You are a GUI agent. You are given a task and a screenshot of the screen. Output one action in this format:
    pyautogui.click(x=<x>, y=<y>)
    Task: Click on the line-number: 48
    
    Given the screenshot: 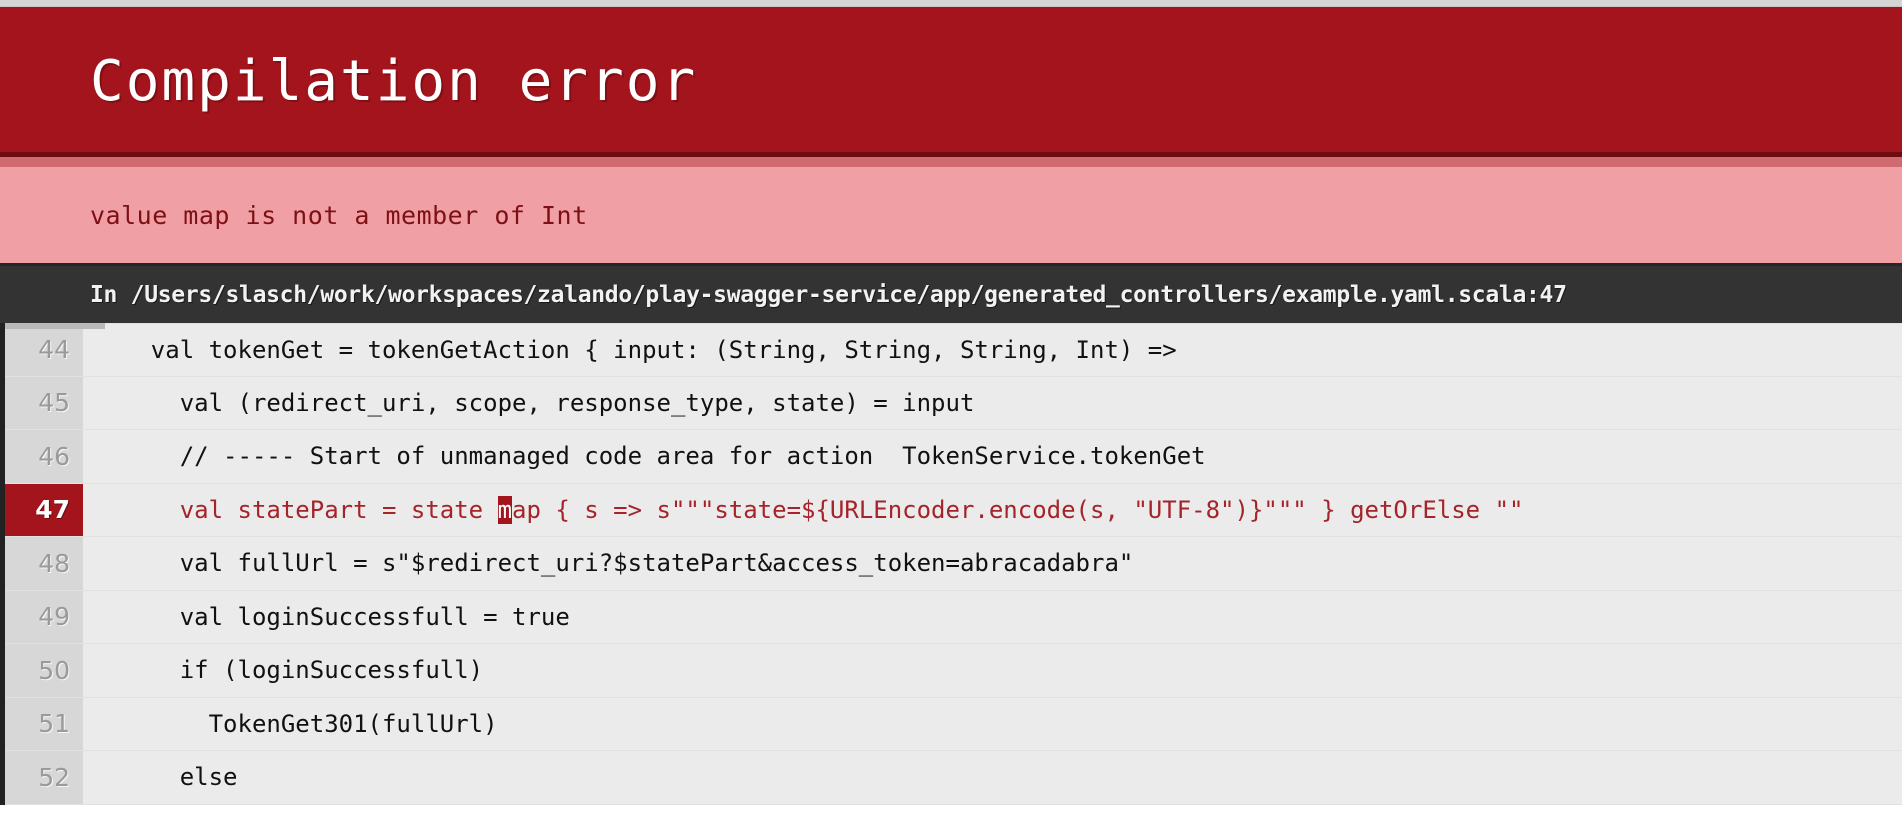 What is the action you would take?
    pyautogui.click(x=44, y=563)
    